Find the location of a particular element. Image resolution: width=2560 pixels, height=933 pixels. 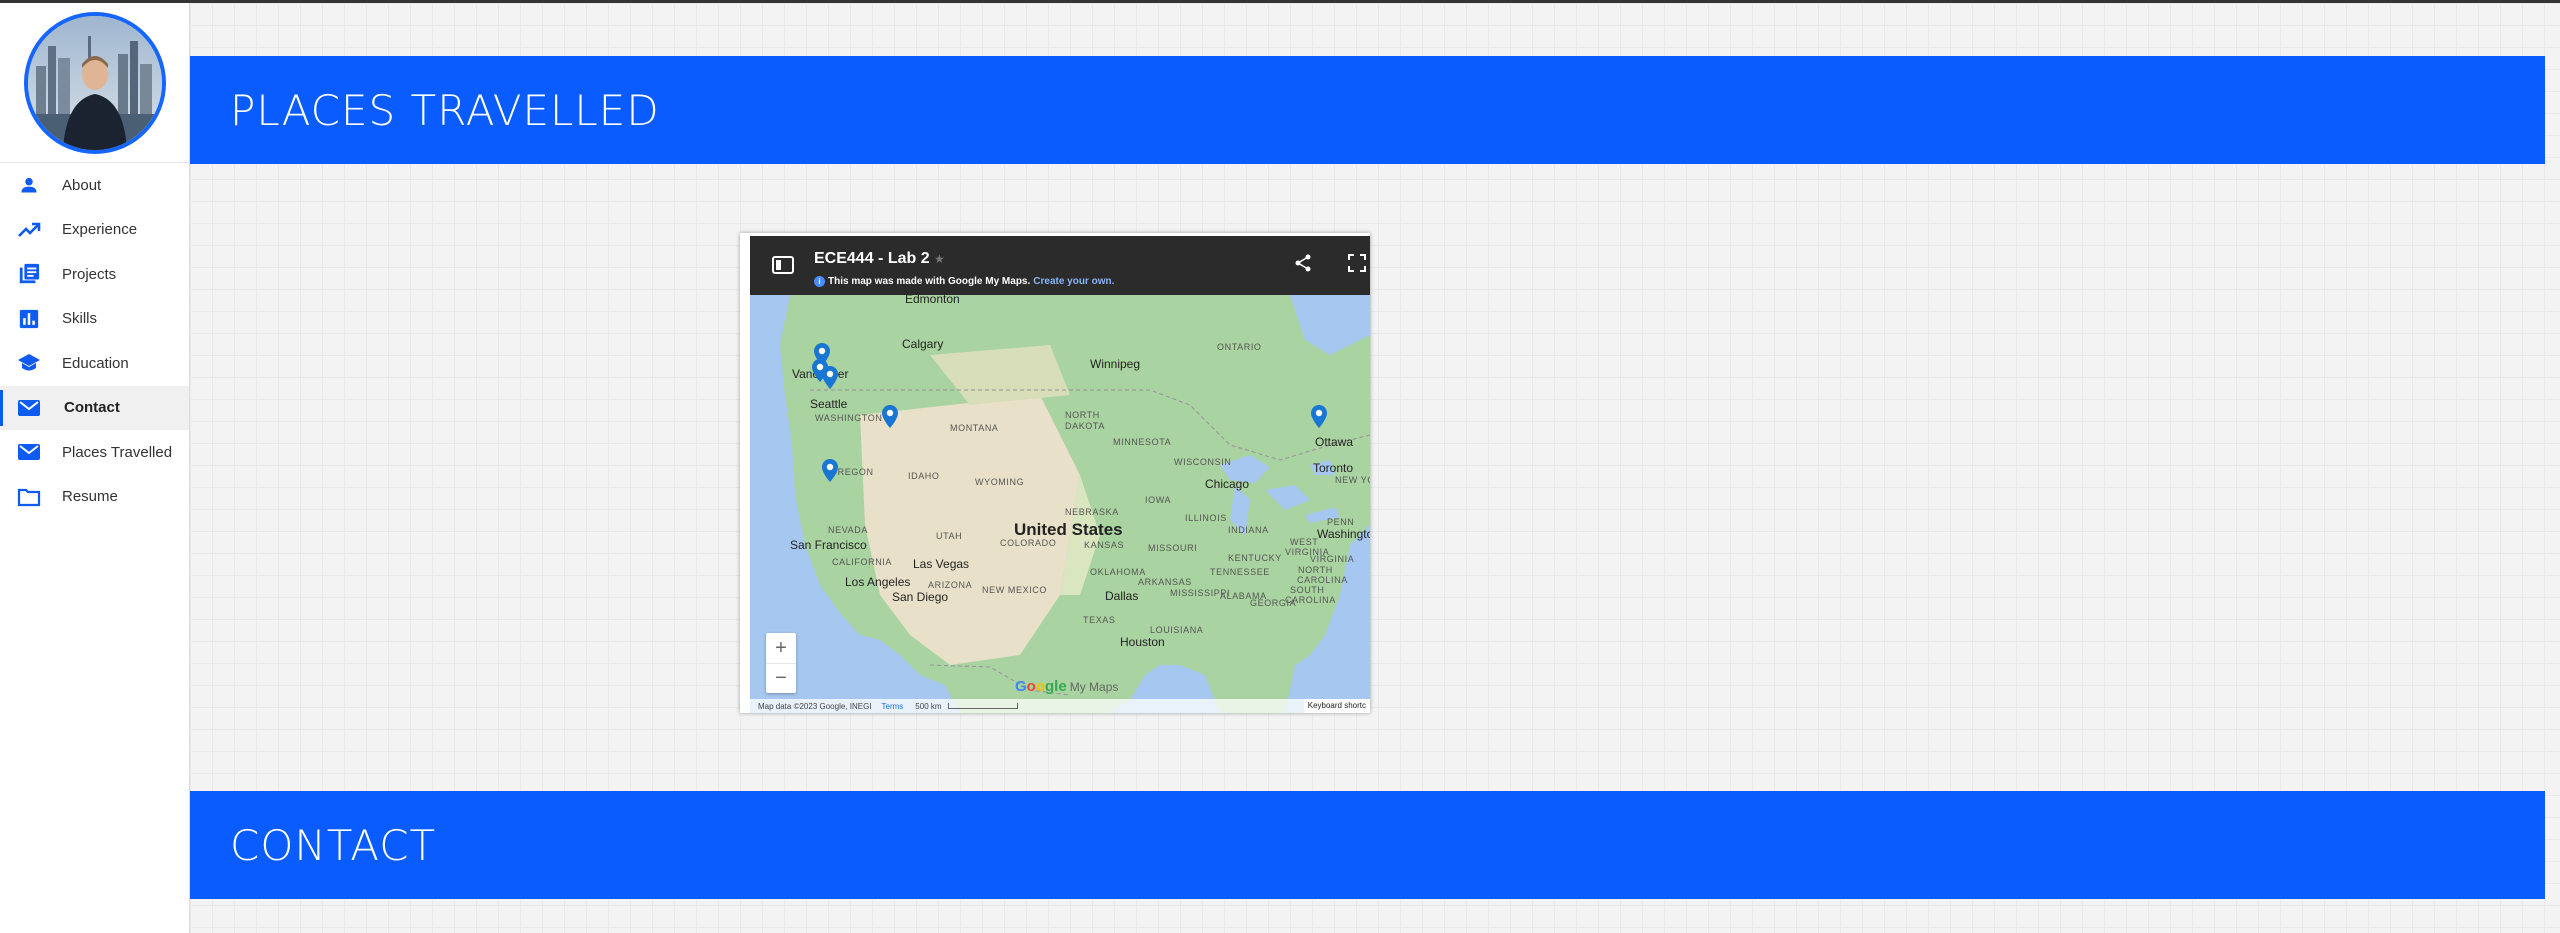

map-label: Los Angeles is located at coordinates (878, 582).